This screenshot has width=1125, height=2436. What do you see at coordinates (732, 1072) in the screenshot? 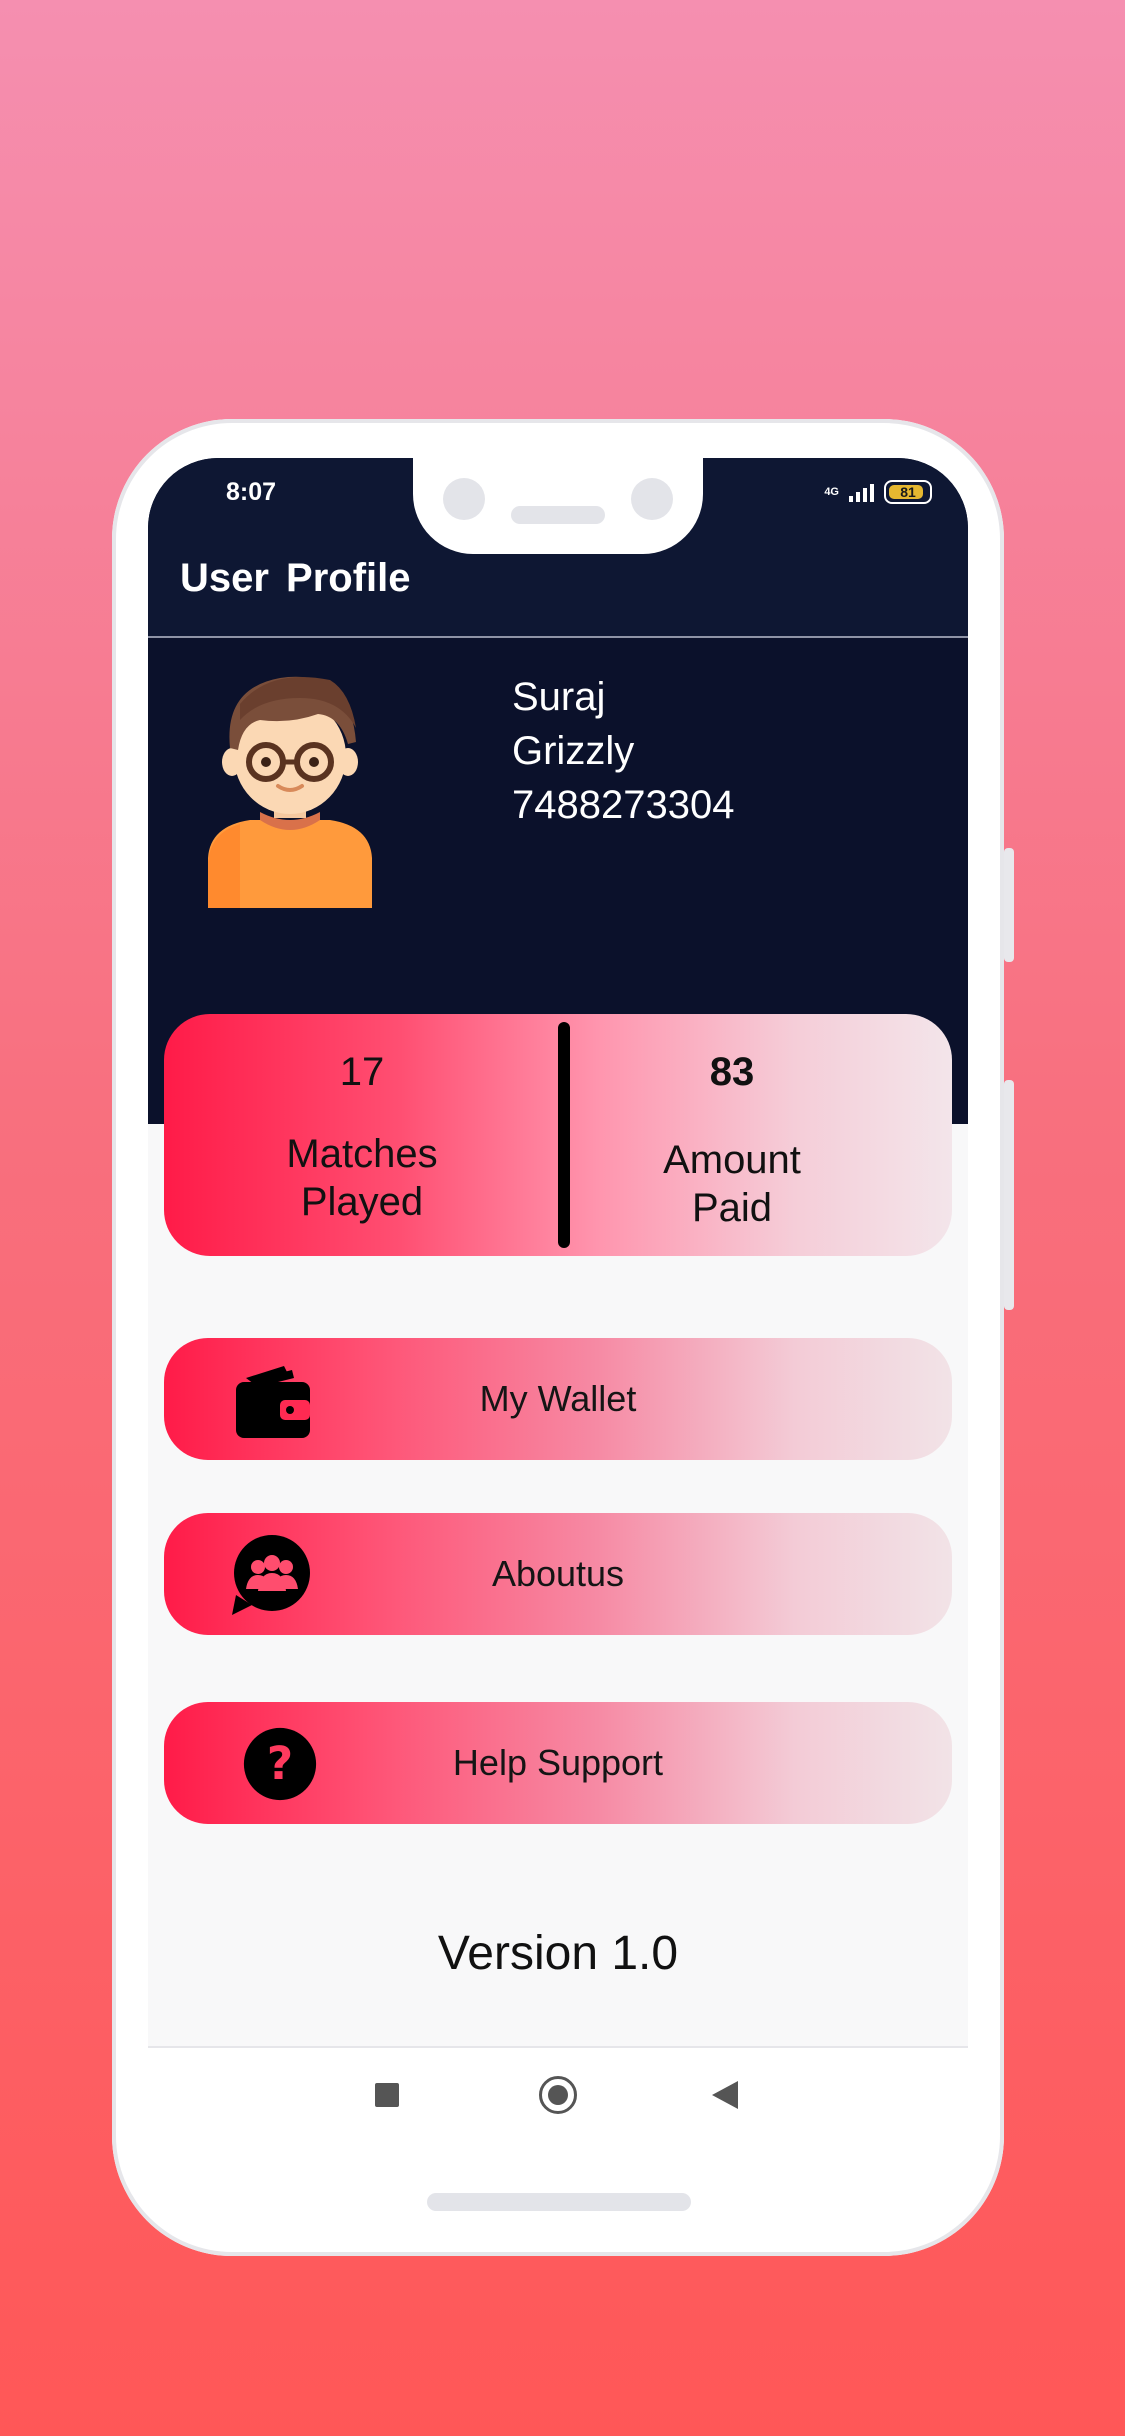
I see `amount-paid-value: 83` at bounding box center [732, 1072].